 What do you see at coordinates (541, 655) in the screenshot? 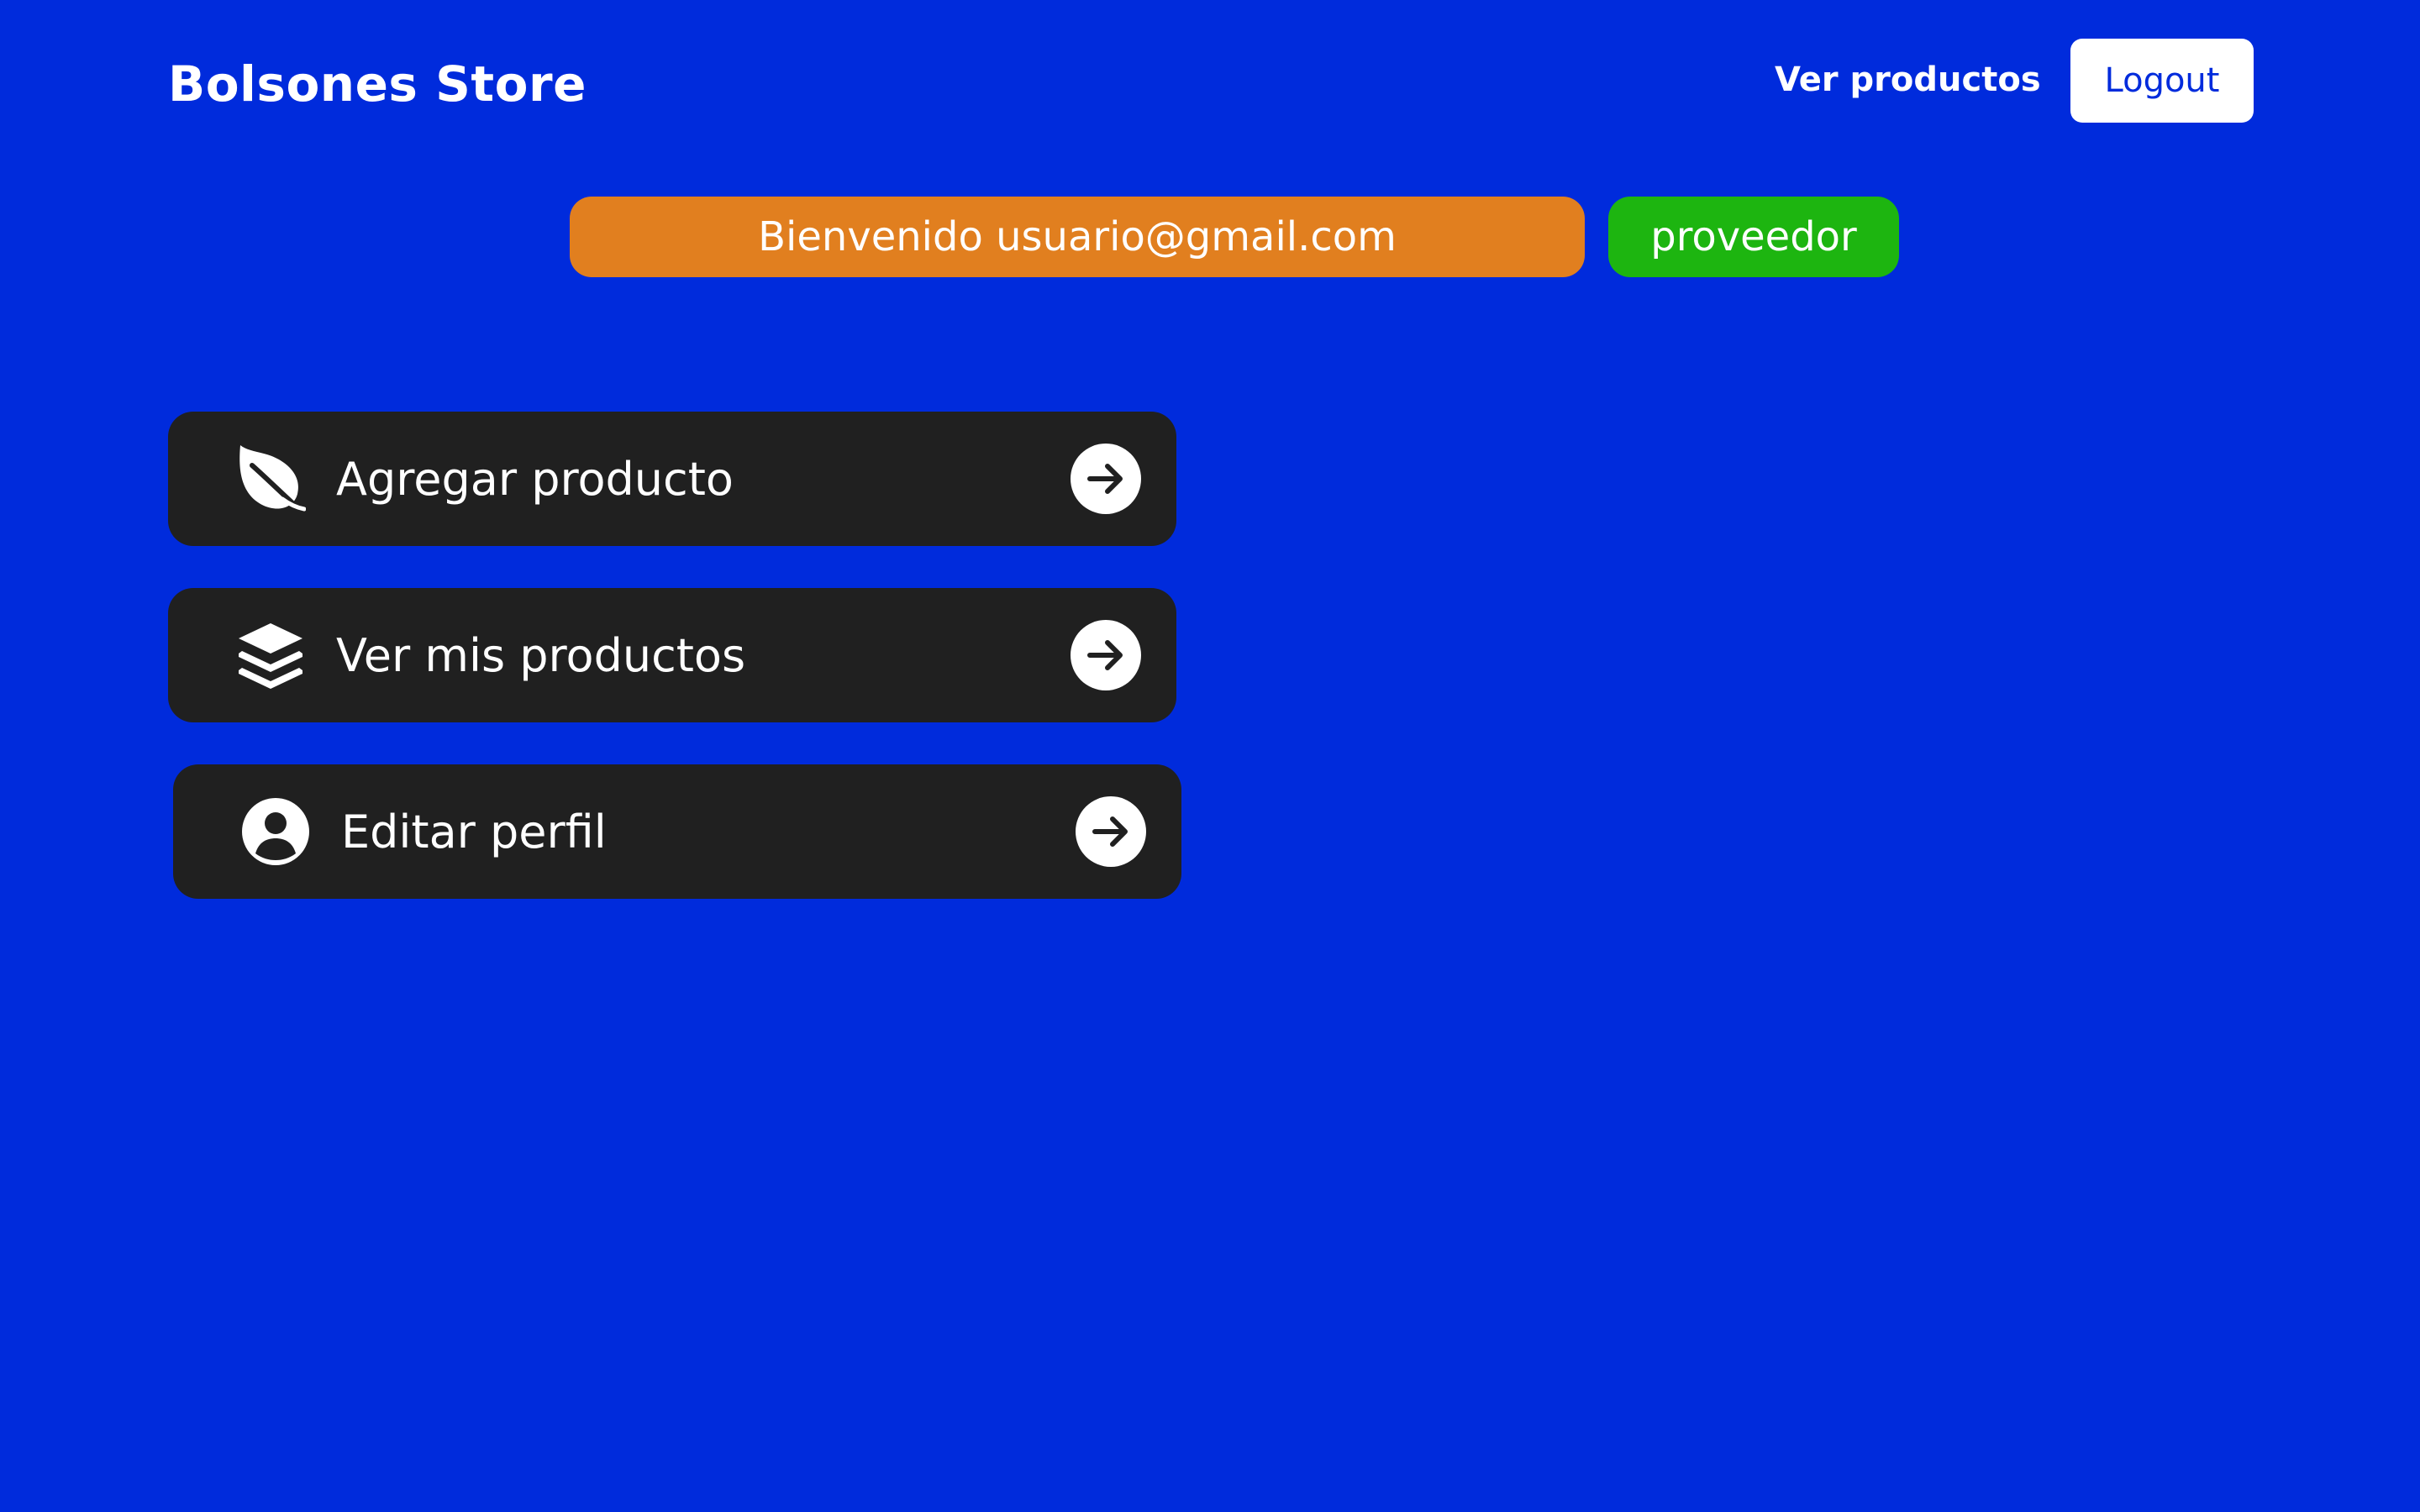
I see `ver-mis-productos-label: Ver mis productos` at bounding box center [541, 655].